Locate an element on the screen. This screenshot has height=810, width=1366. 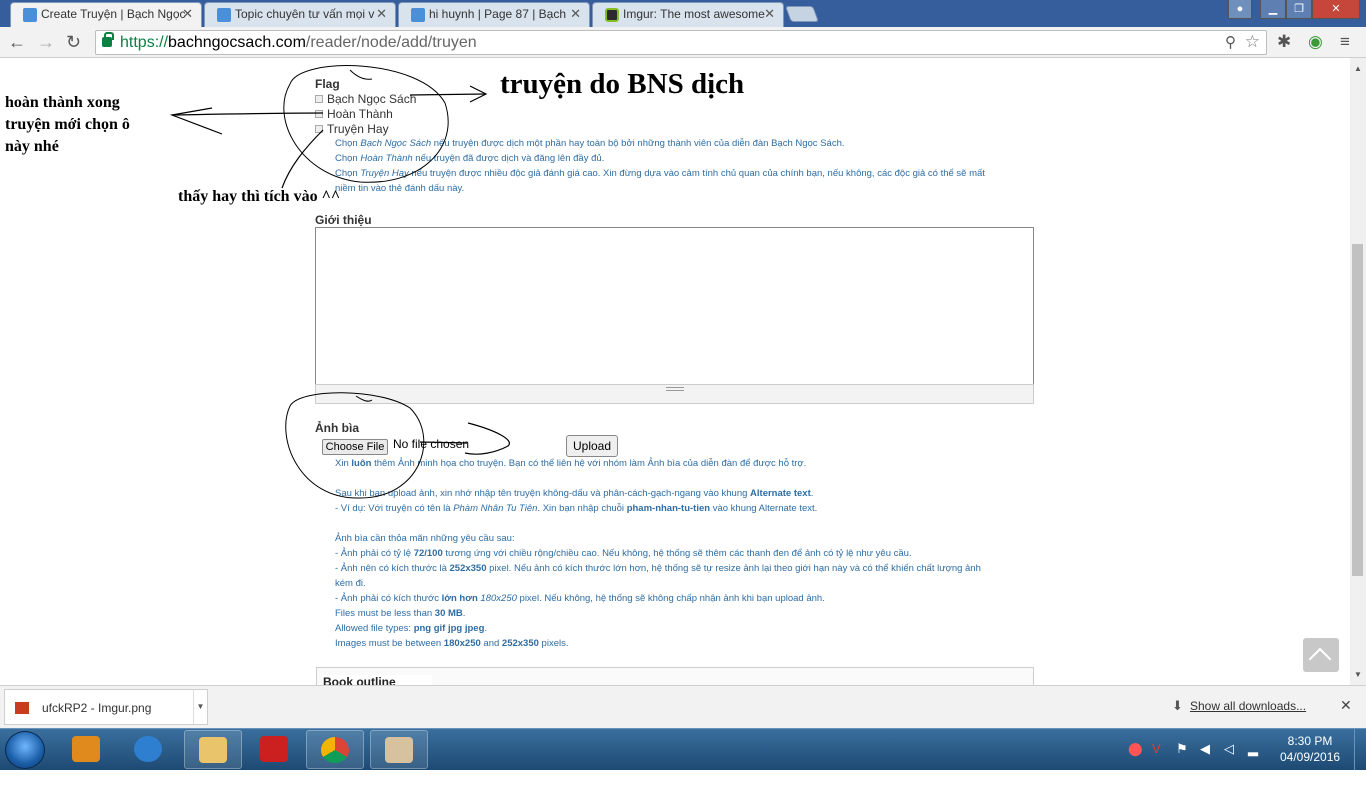
background-area is located at coordinates (683, 790).